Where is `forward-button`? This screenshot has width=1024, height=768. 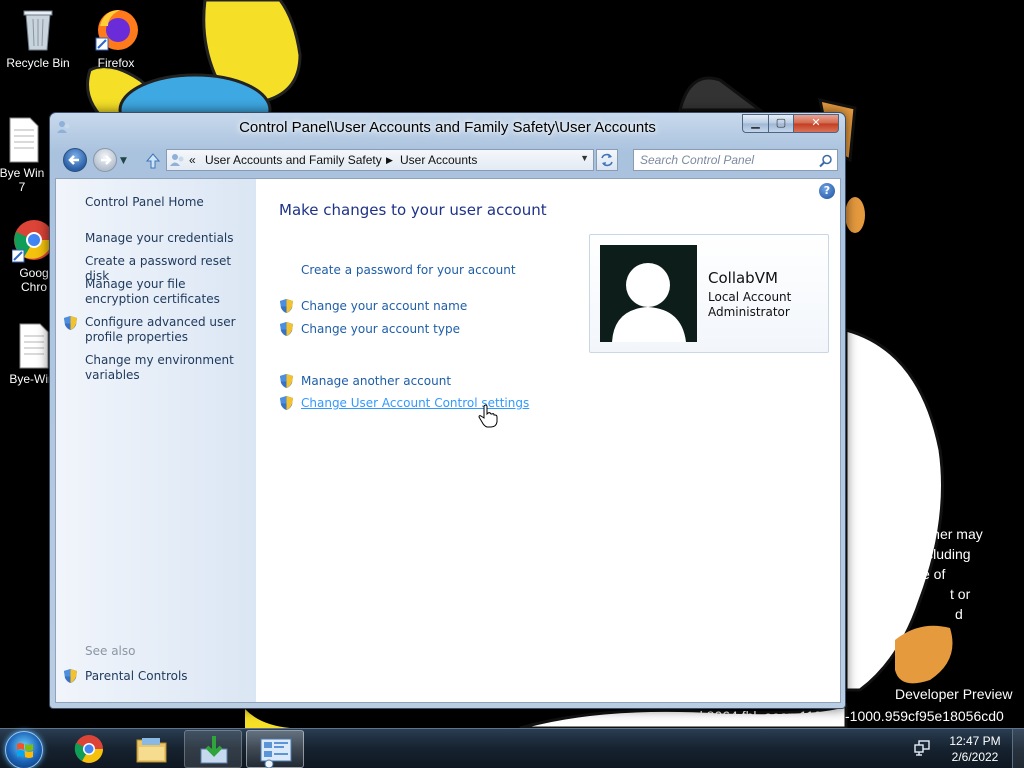 forward-button is located at coordinates (105, 160).